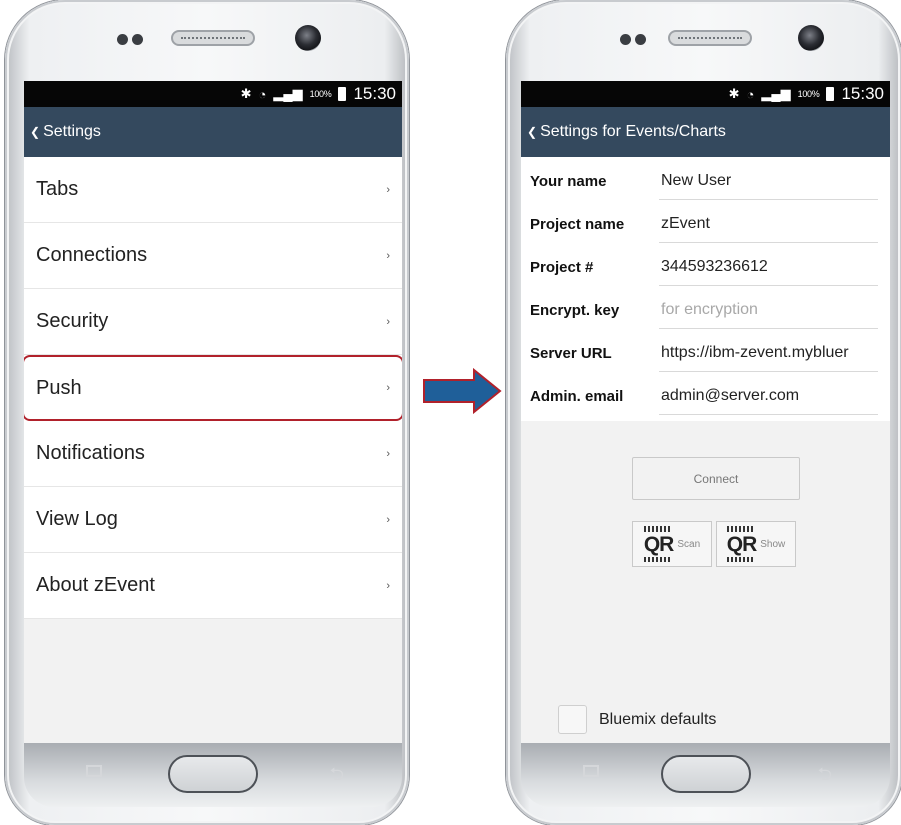 The height and width of the screenshot is (825, 901). Describe the element at coordinates (768, 358) in the screenshot. I see `server-url-input: https://ibm-zevent.mybluer` at that location.